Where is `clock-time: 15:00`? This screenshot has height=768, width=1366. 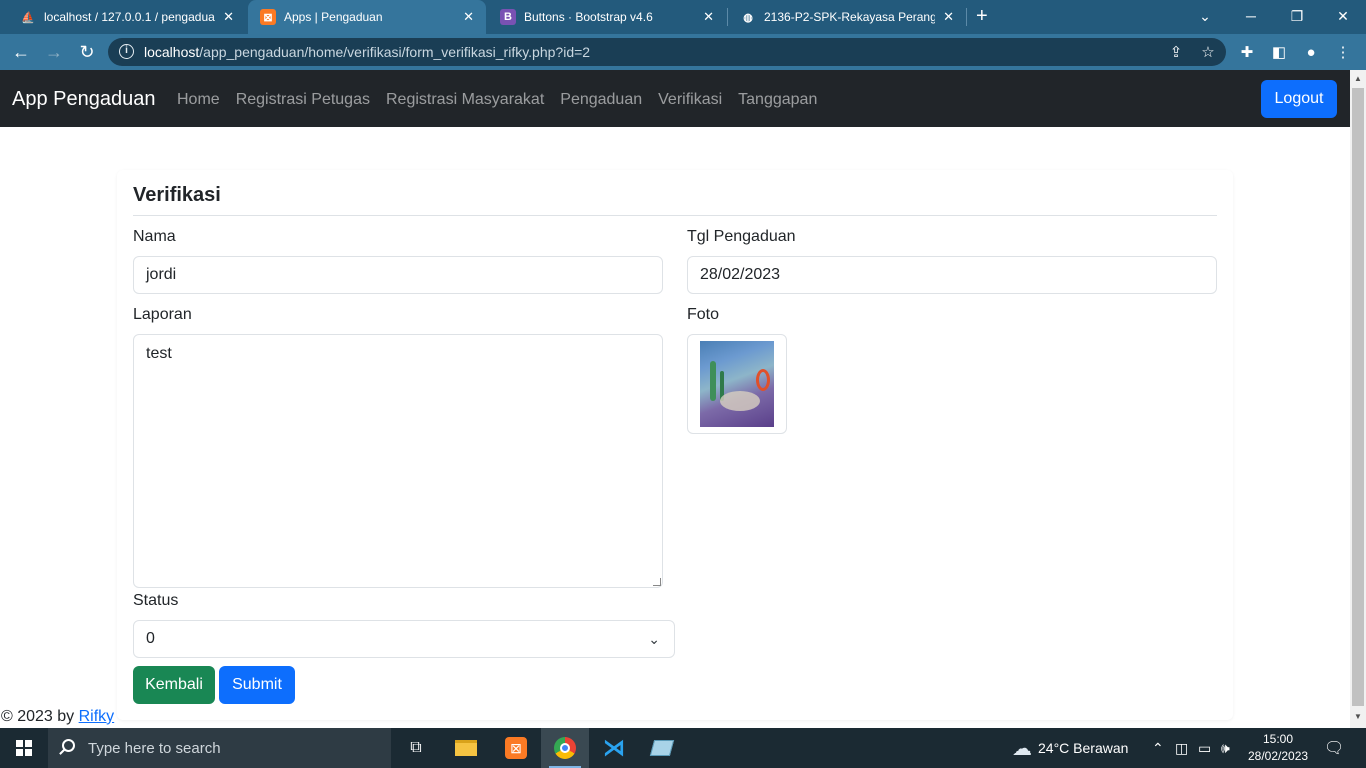
clock-time: 15:00 is located at coordinates (1278, 739).